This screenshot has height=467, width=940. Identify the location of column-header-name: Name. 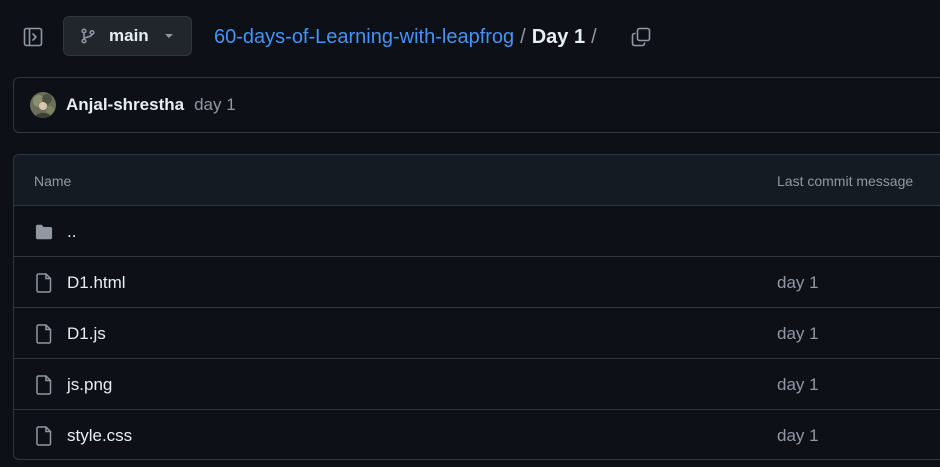
(53, 181).